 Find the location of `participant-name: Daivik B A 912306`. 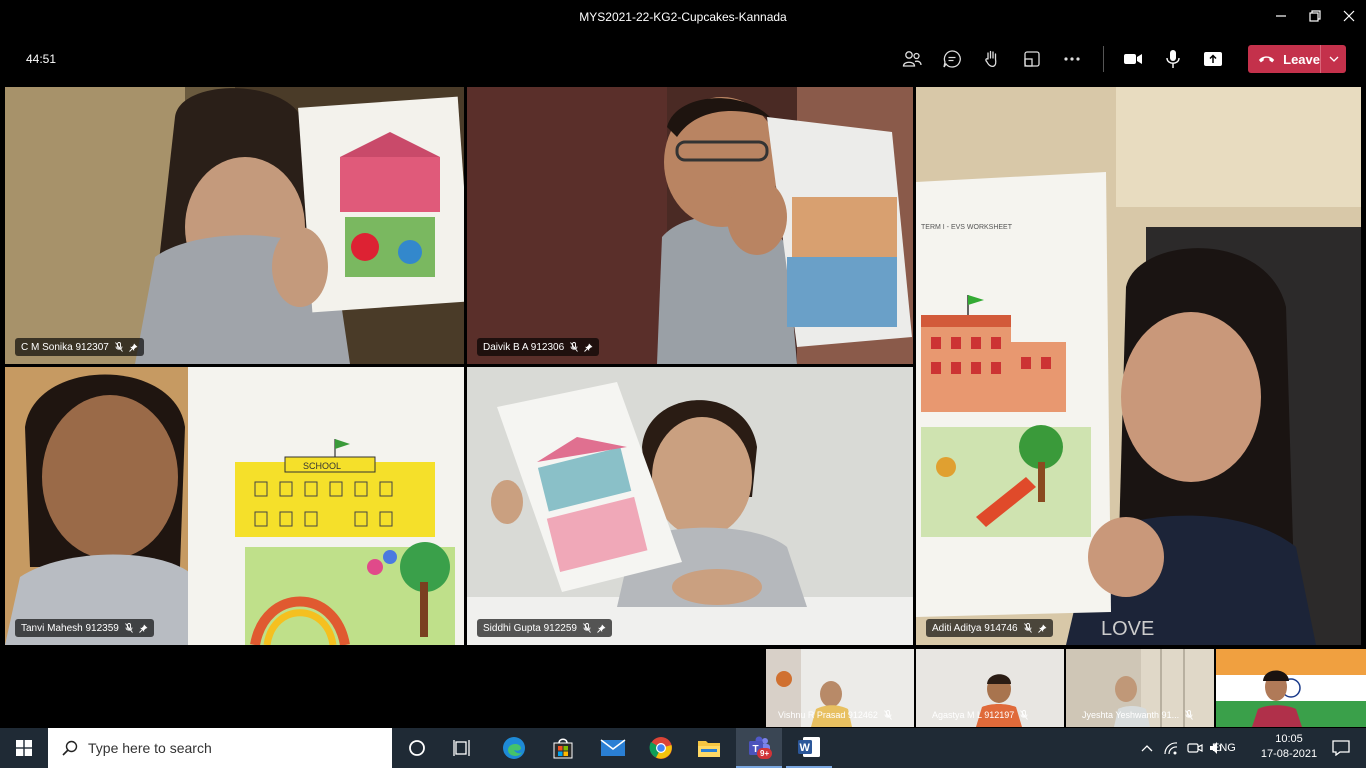

participant-name: Daivik B A 912306 is located at coordinates (524, 347).